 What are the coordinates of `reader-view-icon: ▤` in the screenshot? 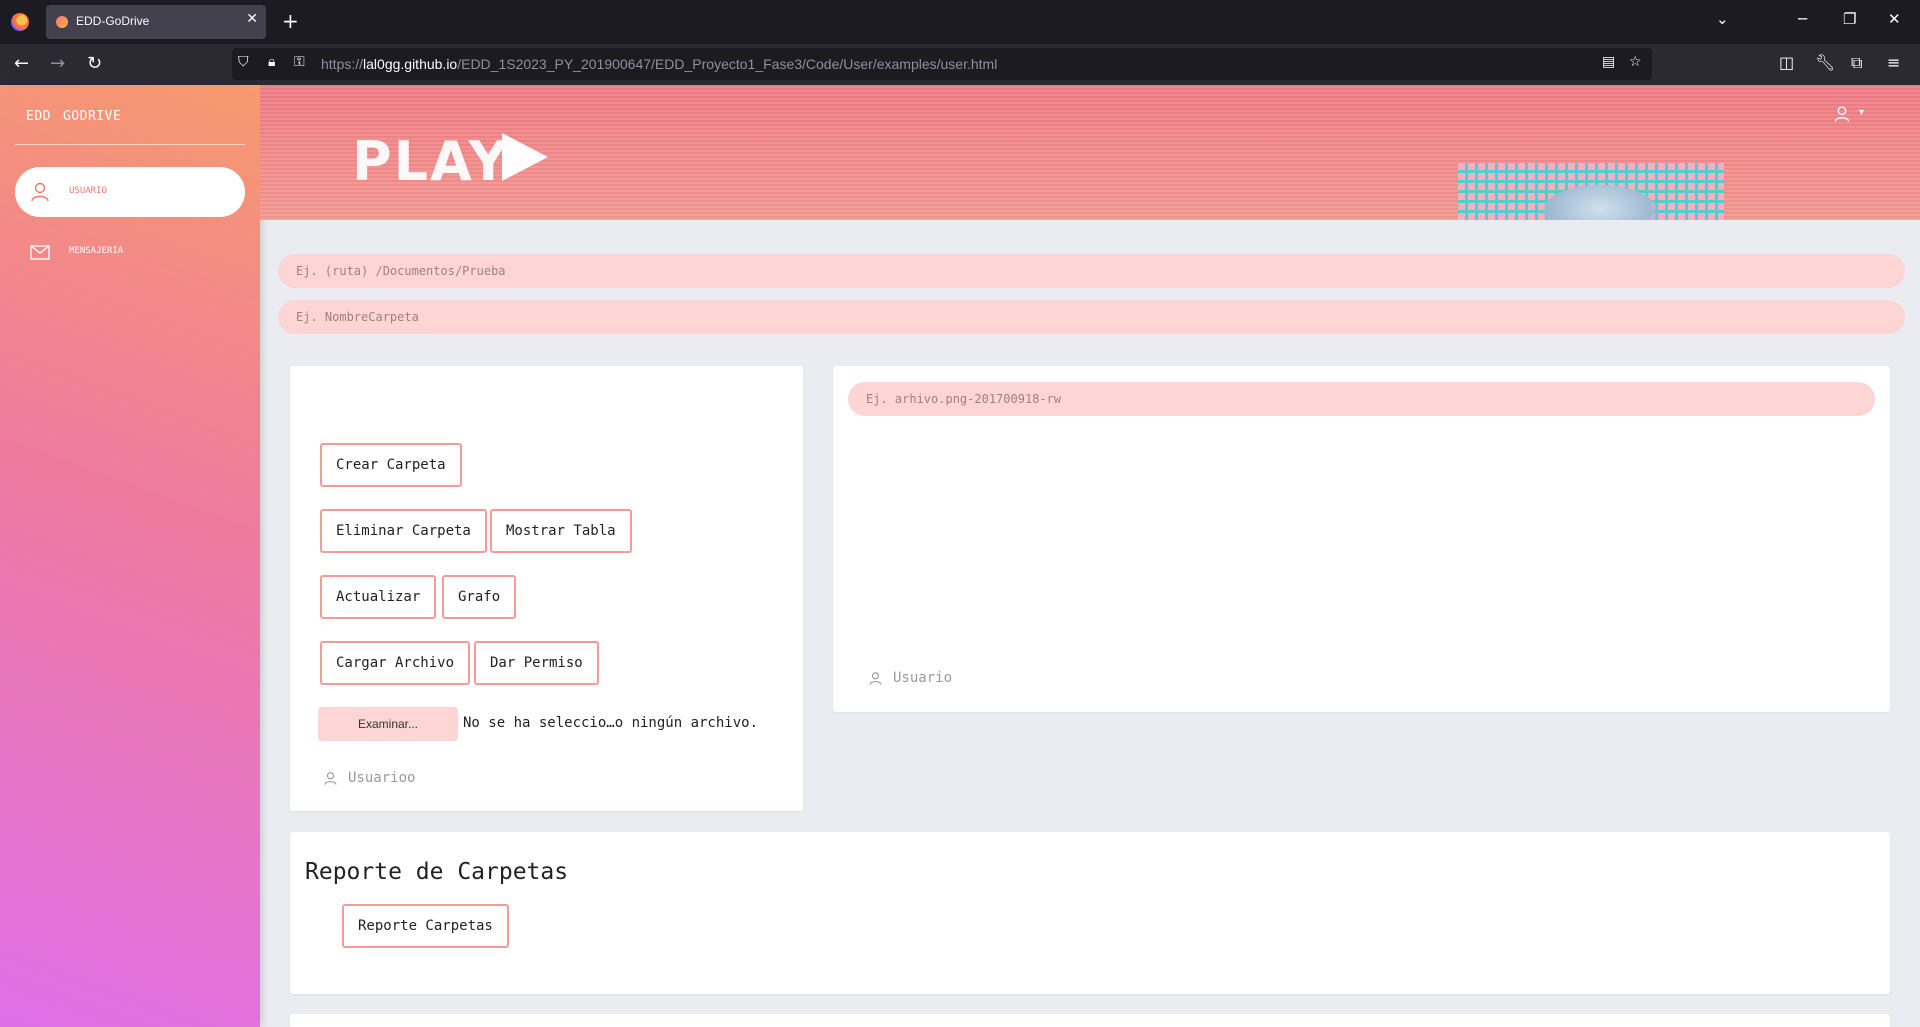 It's located at (1608, 62).